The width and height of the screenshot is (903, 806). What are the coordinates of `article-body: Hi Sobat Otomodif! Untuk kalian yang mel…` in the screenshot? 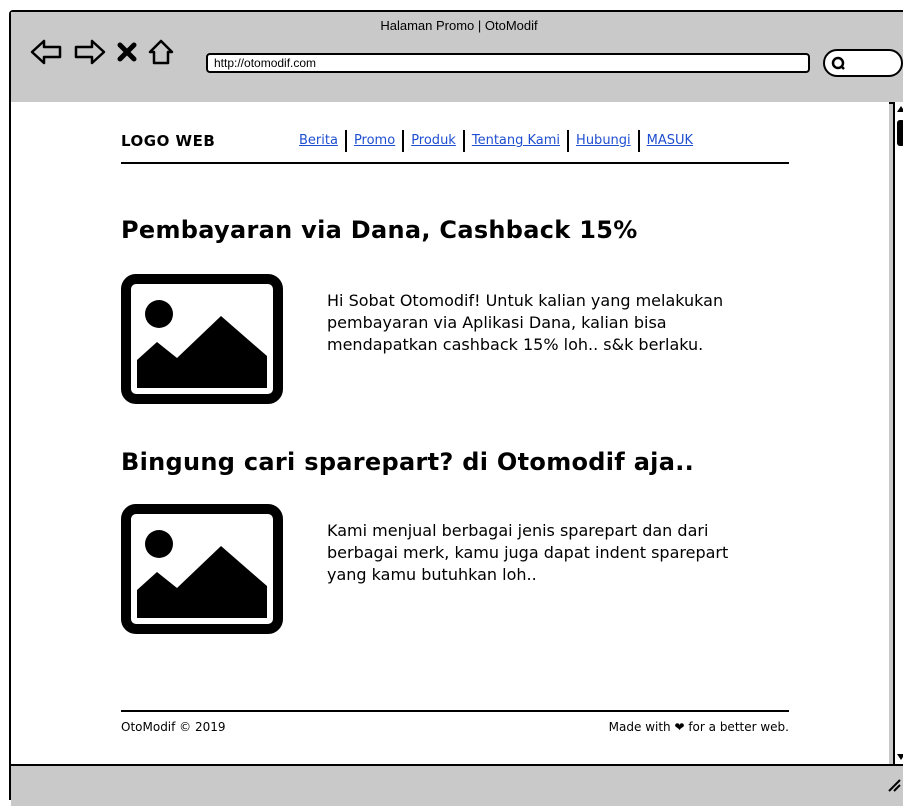 It's located at (525, 322).